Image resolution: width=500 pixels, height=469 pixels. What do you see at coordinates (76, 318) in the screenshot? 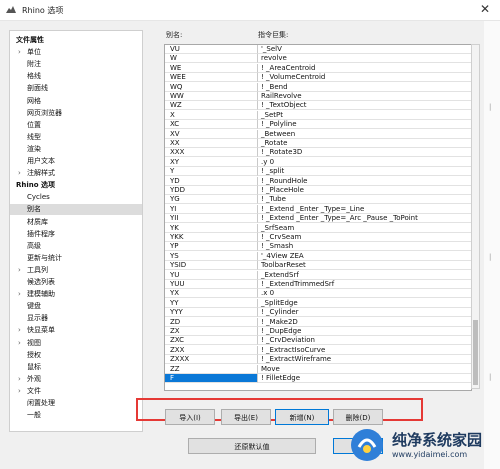
I see `nav-item: 显示器` at bounding box center [76, 318].